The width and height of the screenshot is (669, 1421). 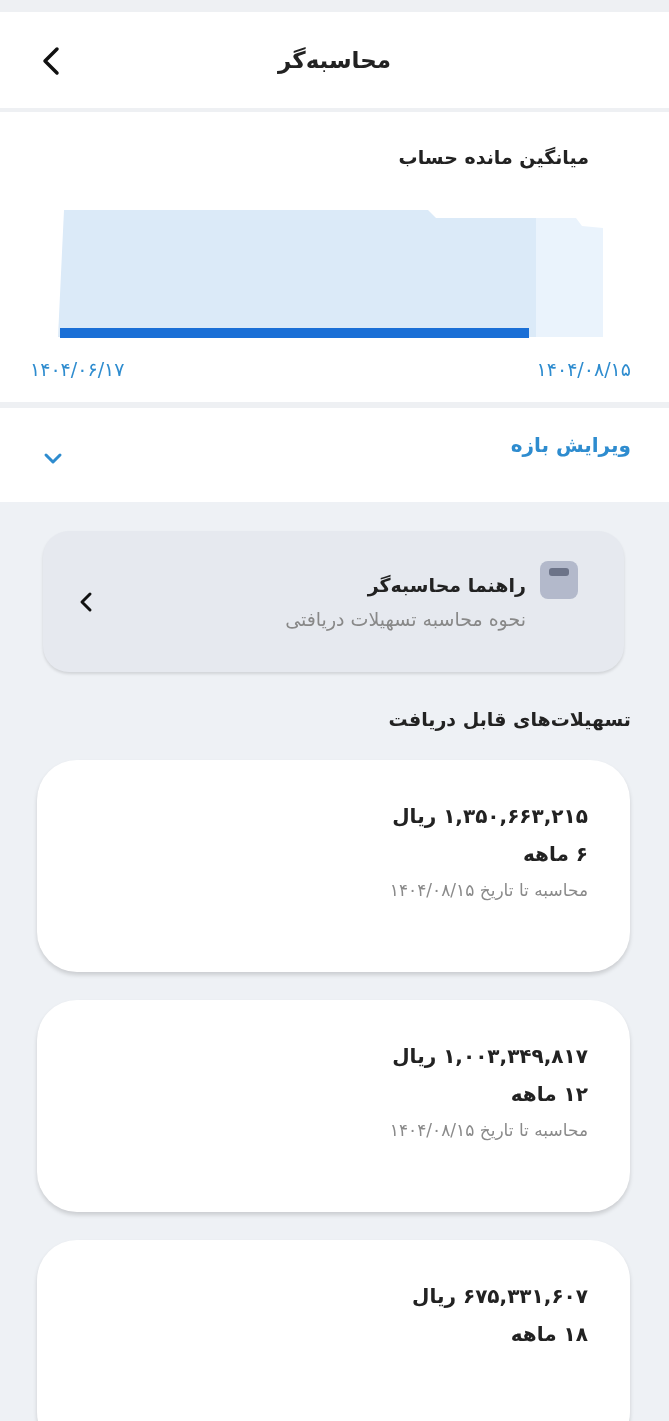 I want to click on chevron-icon, so click(x=53, y=459).